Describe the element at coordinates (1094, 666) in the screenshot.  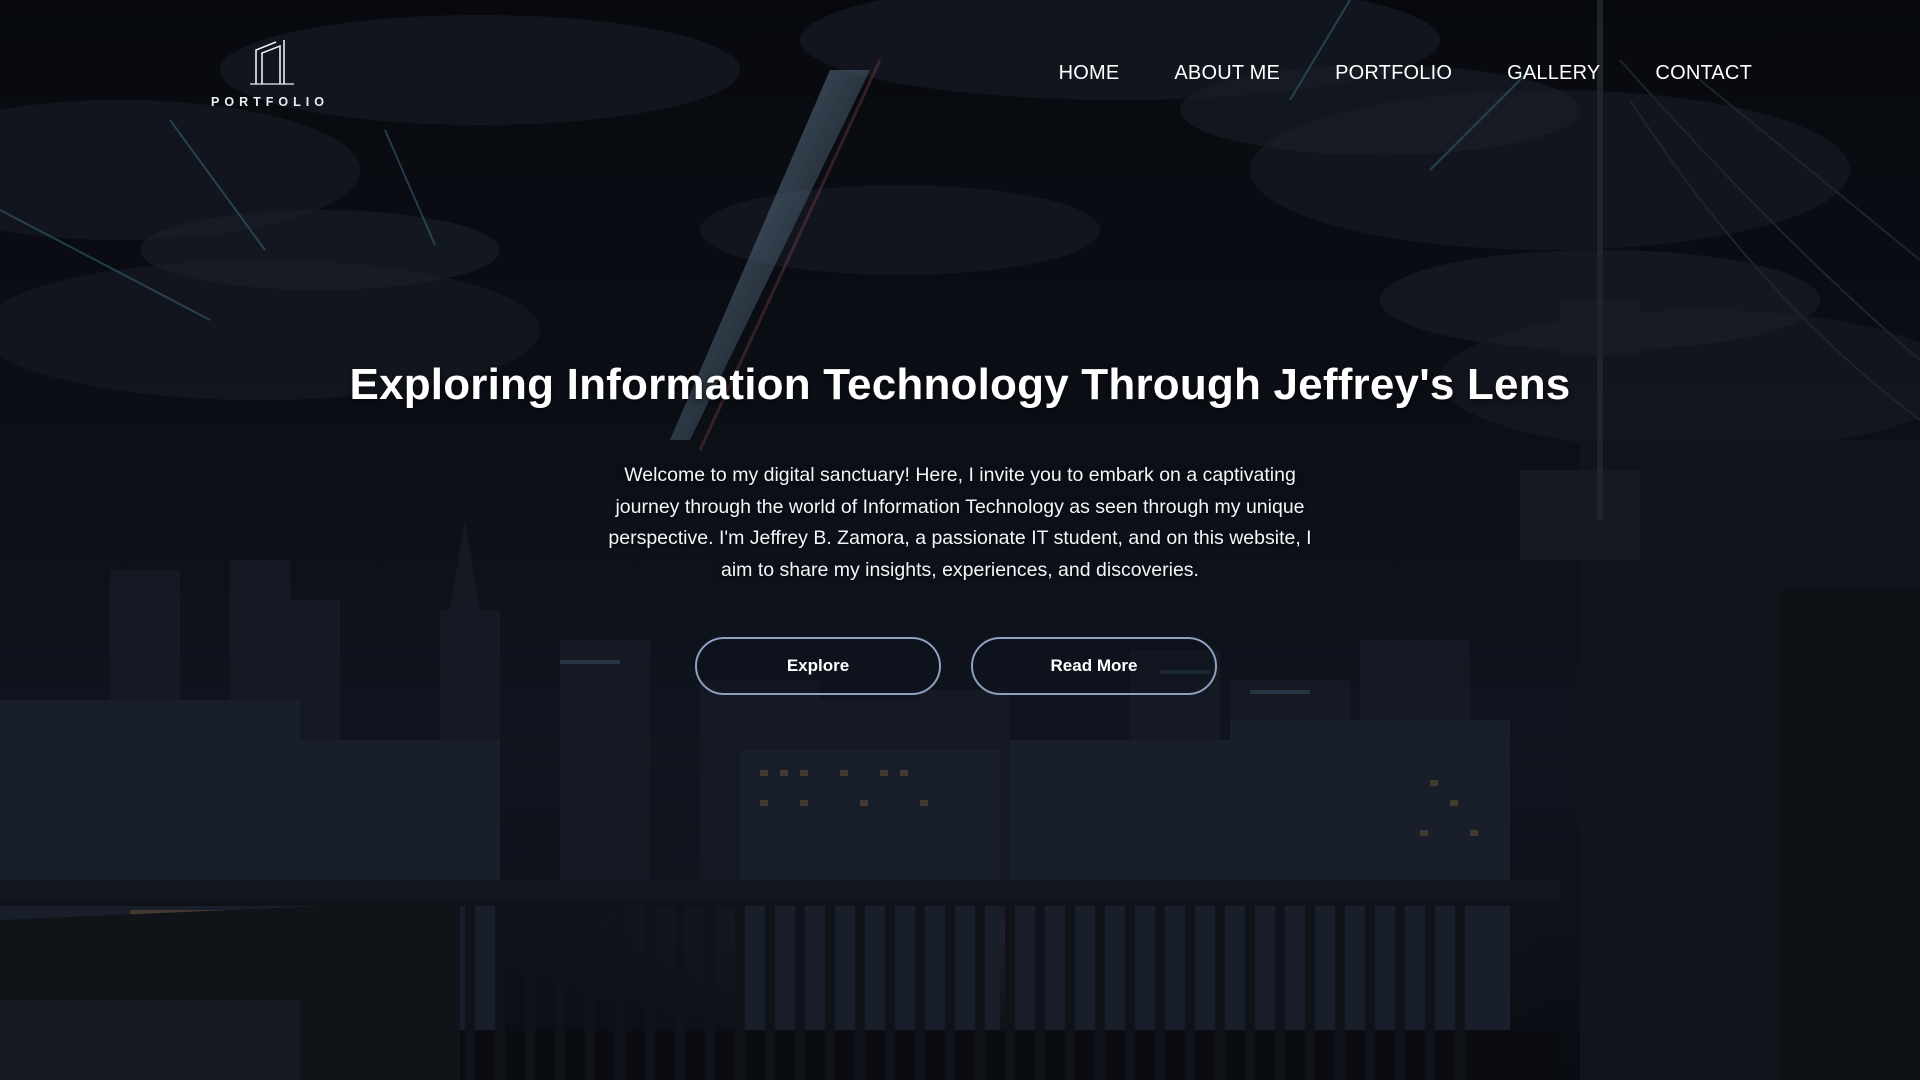
I see `read-more-button: Read More` at that location.